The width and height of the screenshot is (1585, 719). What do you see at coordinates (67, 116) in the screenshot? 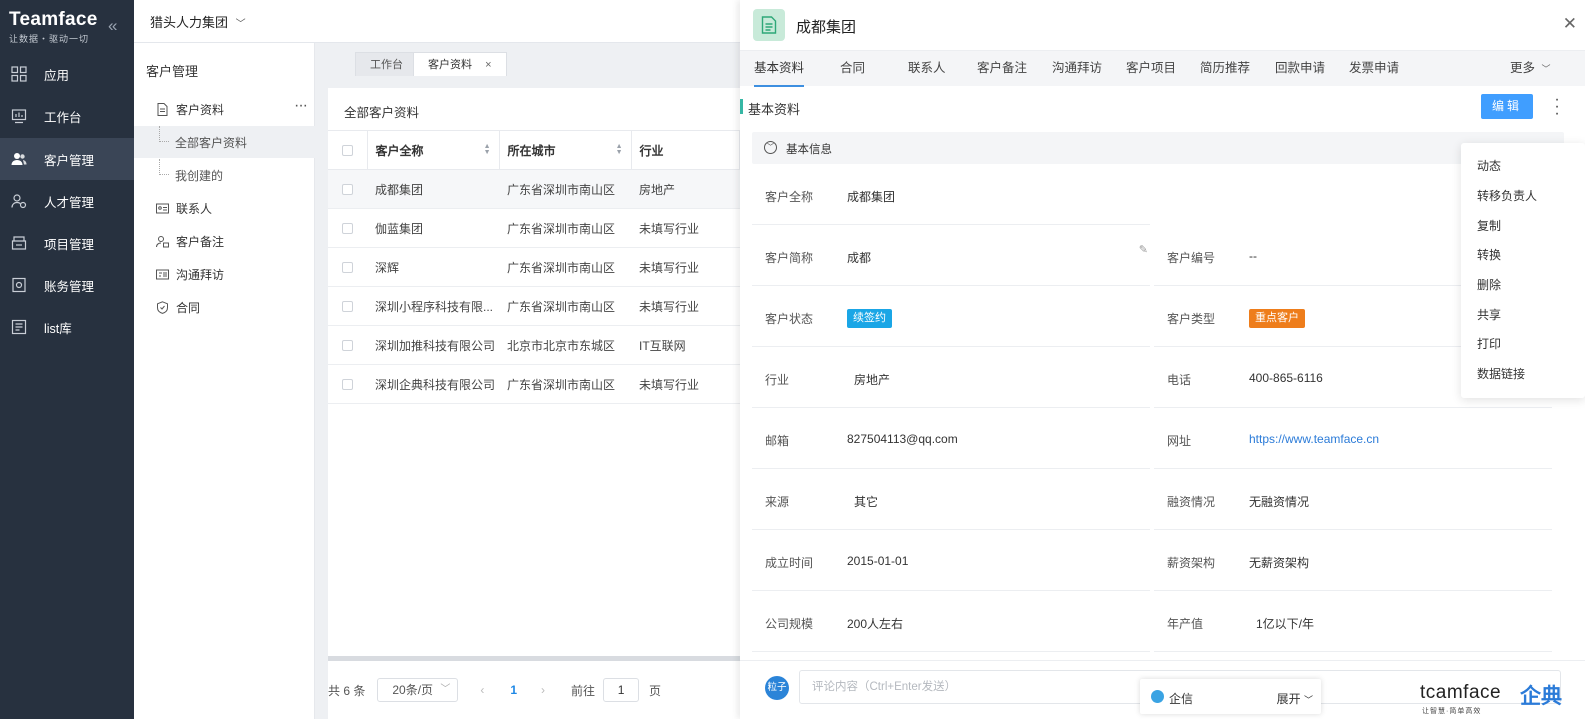
I see `sidebar-item-workbench: 工作台` at bounding box center [67, 116].